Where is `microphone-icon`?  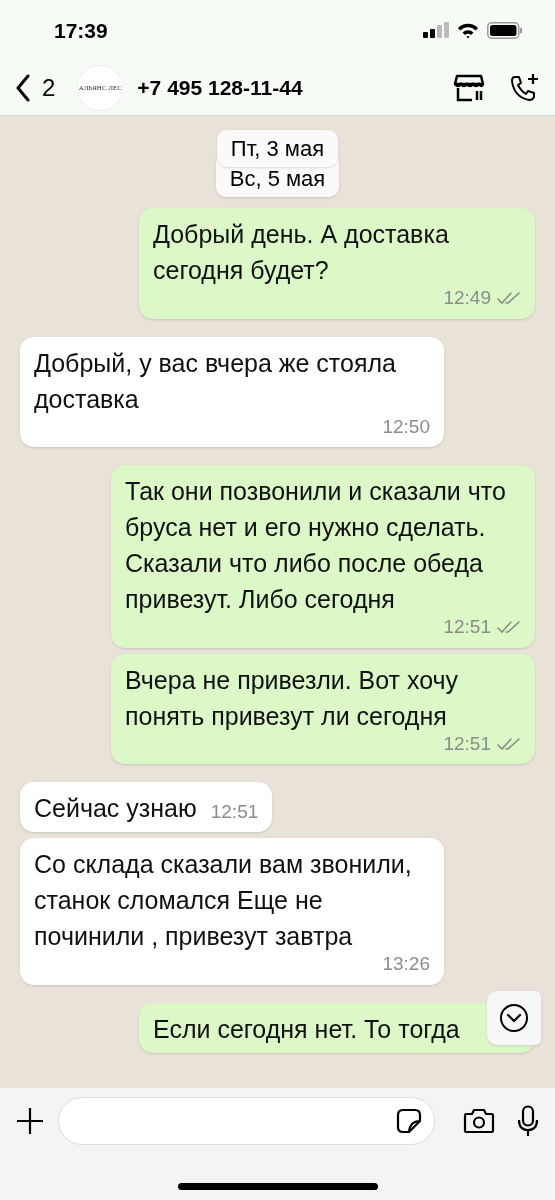
microphone-icon is located at coordinates (528, 1121).